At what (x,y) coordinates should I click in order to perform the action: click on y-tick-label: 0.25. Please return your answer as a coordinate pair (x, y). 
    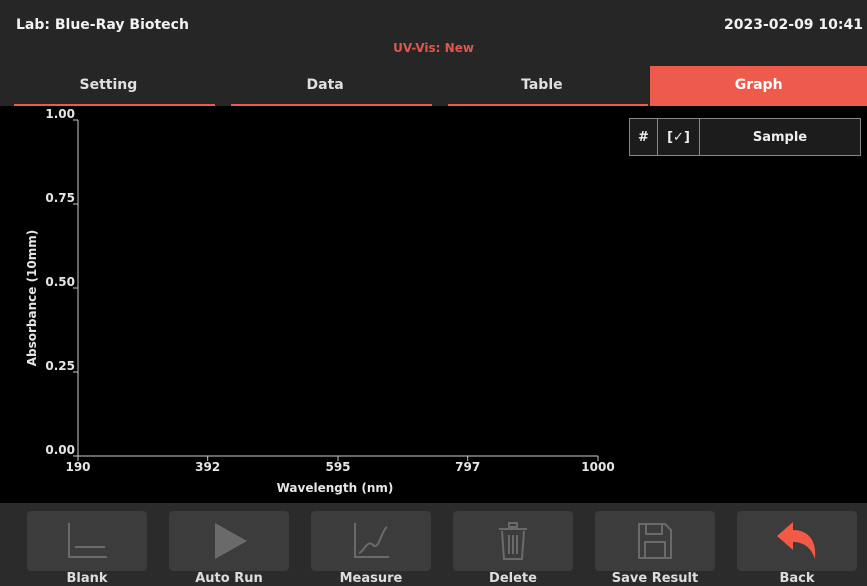
    Looking at the image, I should click on (60, 366).